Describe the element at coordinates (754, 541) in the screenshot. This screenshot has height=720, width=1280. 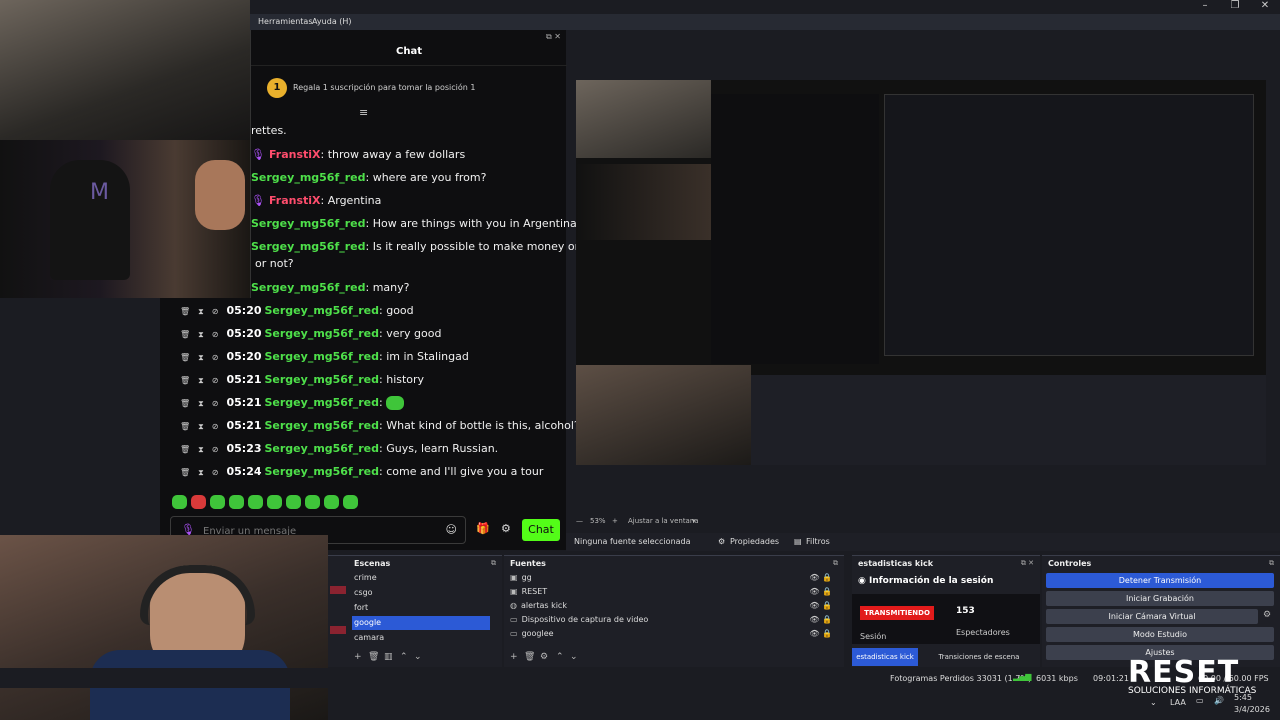
I see `properties-button: Propiedades` at that location.